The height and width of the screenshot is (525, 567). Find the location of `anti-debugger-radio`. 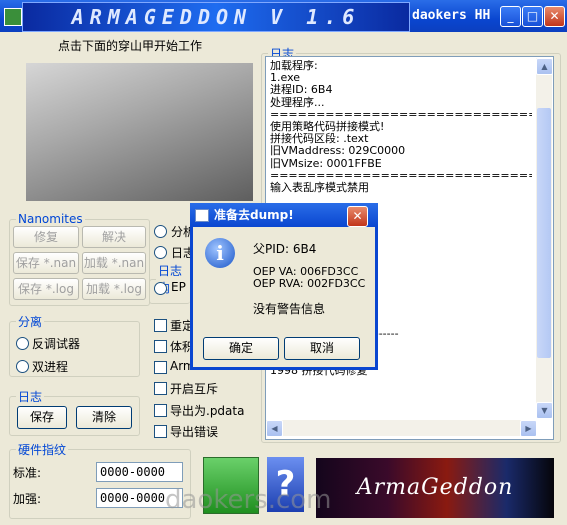

anti-debugger-radio is located at coordinates (22, 343).